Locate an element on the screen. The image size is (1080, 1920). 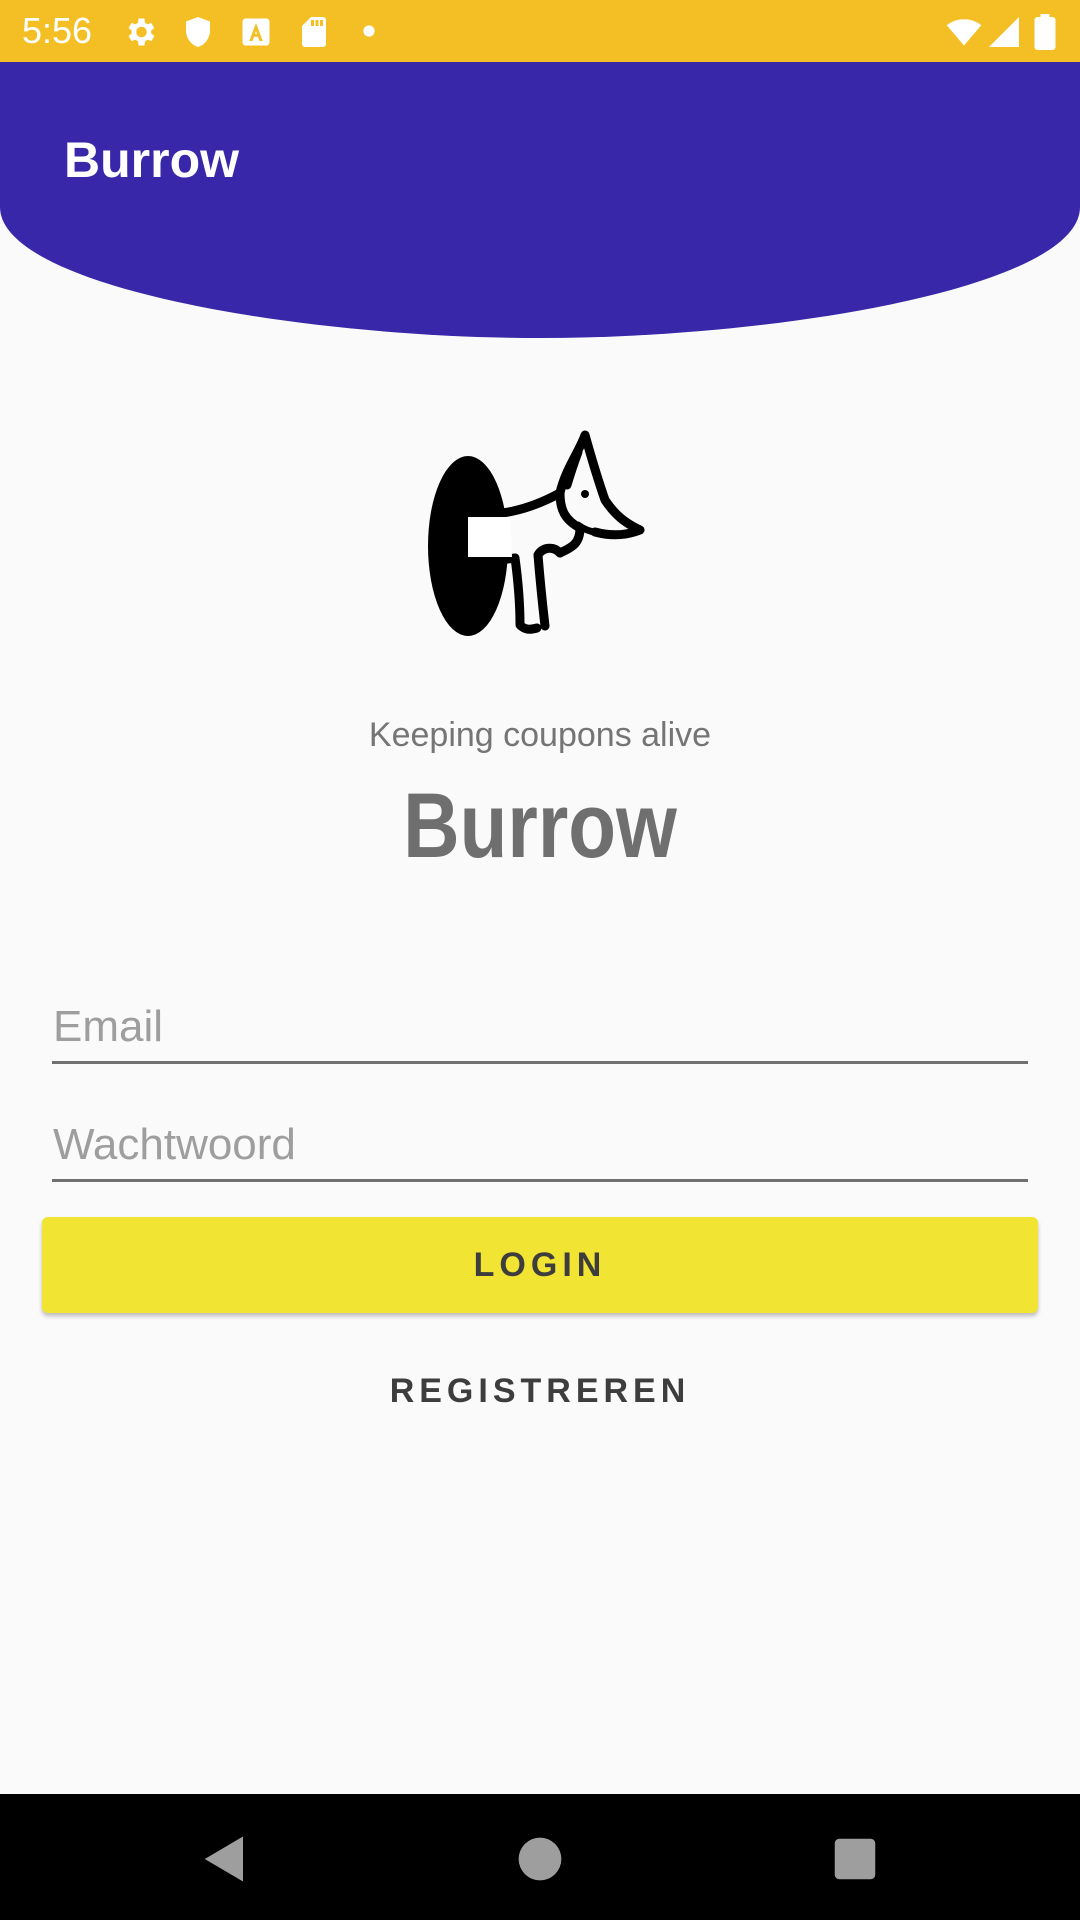
header-background is located at coordinates (540, 200).